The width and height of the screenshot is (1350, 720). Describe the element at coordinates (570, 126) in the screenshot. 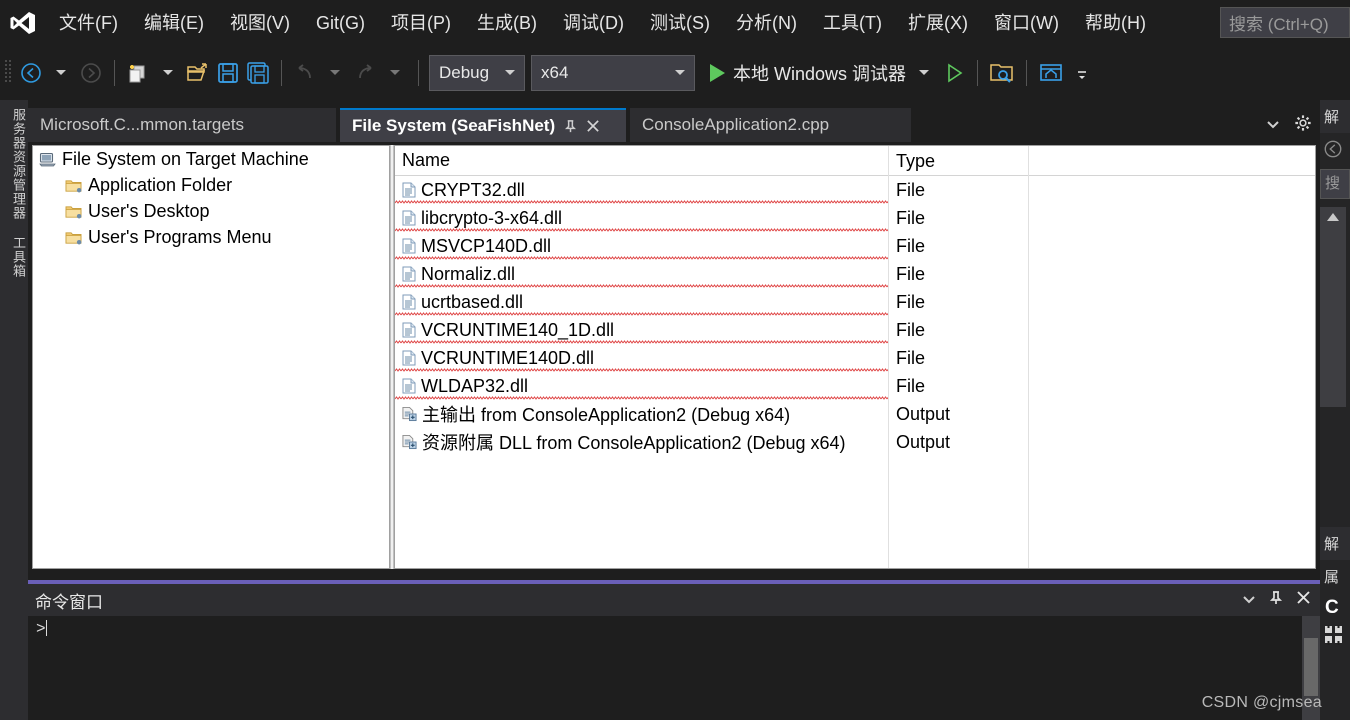

I see `tab-pin-button` at that location.